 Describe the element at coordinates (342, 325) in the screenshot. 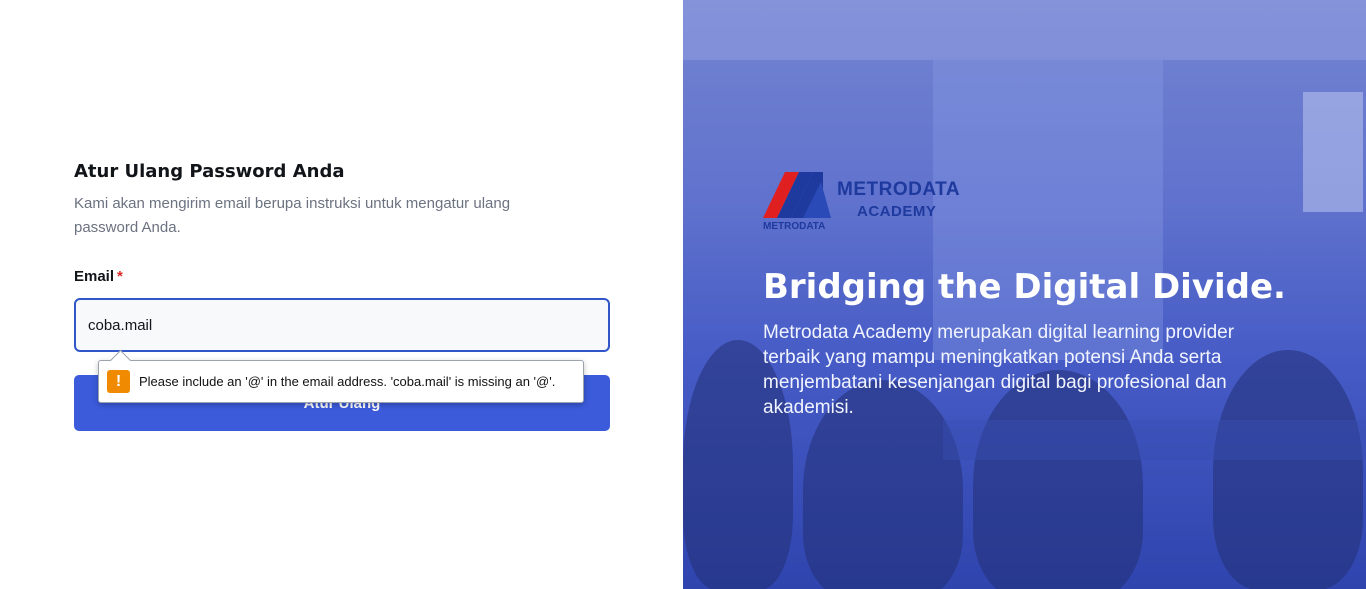

I see `email-field: coba.mail` at that location.